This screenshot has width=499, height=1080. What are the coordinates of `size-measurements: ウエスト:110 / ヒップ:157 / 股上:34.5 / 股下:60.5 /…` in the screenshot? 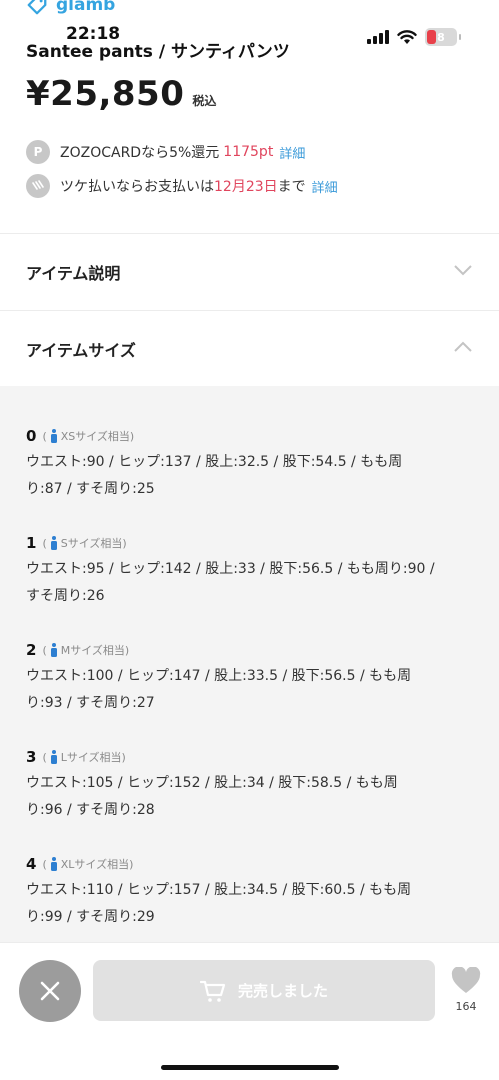 It's located at (251, 904).